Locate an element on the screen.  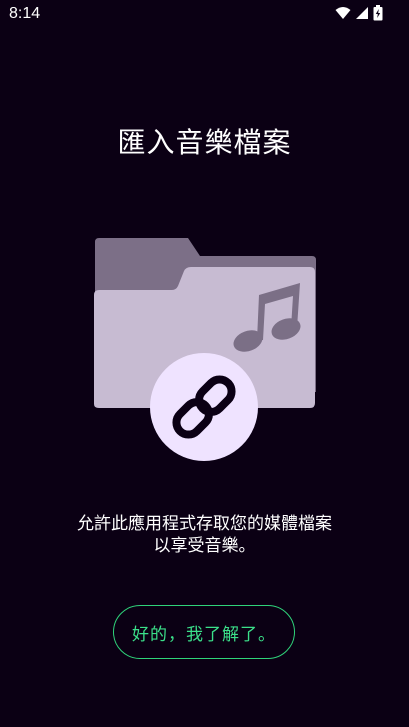
wifi-icon is located at coordinates (343, 15).